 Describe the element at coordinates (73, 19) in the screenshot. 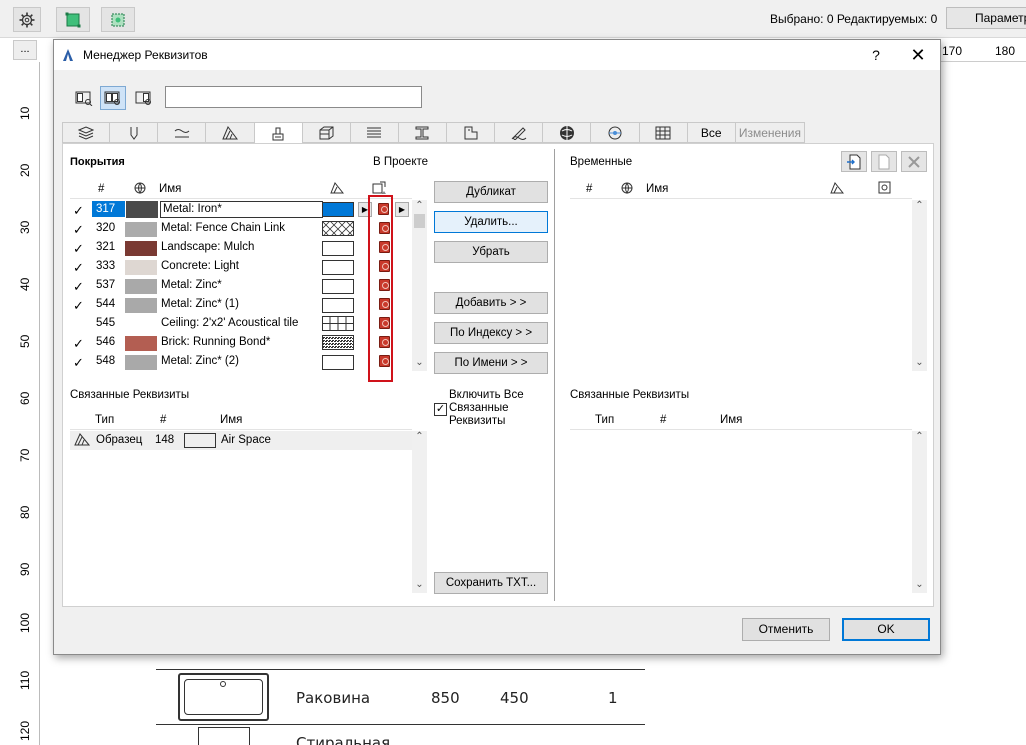

I see `select-element-icon` at that location.